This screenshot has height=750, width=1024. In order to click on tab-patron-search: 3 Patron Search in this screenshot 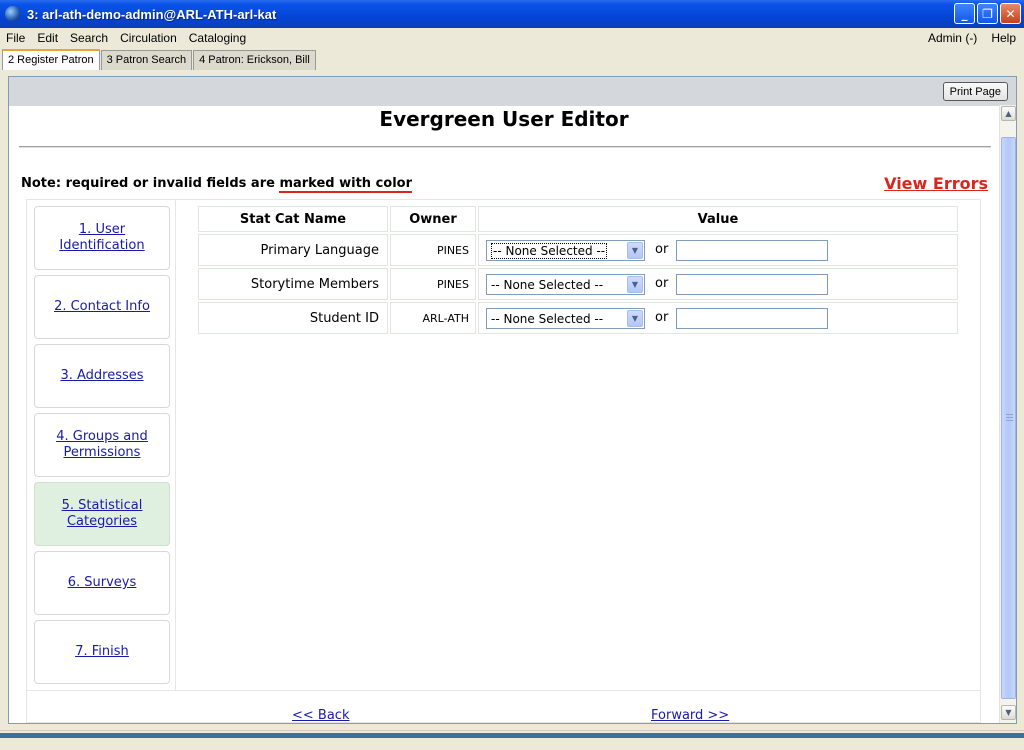, I will do `click(146, 60)`.